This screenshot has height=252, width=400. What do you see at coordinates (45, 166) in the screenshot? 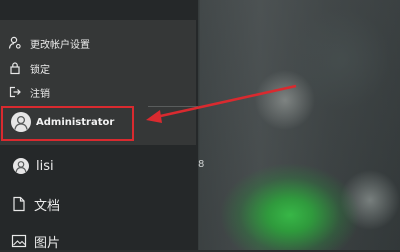
I see `menu-item-label: lisi` at bounding box center [45, 166].